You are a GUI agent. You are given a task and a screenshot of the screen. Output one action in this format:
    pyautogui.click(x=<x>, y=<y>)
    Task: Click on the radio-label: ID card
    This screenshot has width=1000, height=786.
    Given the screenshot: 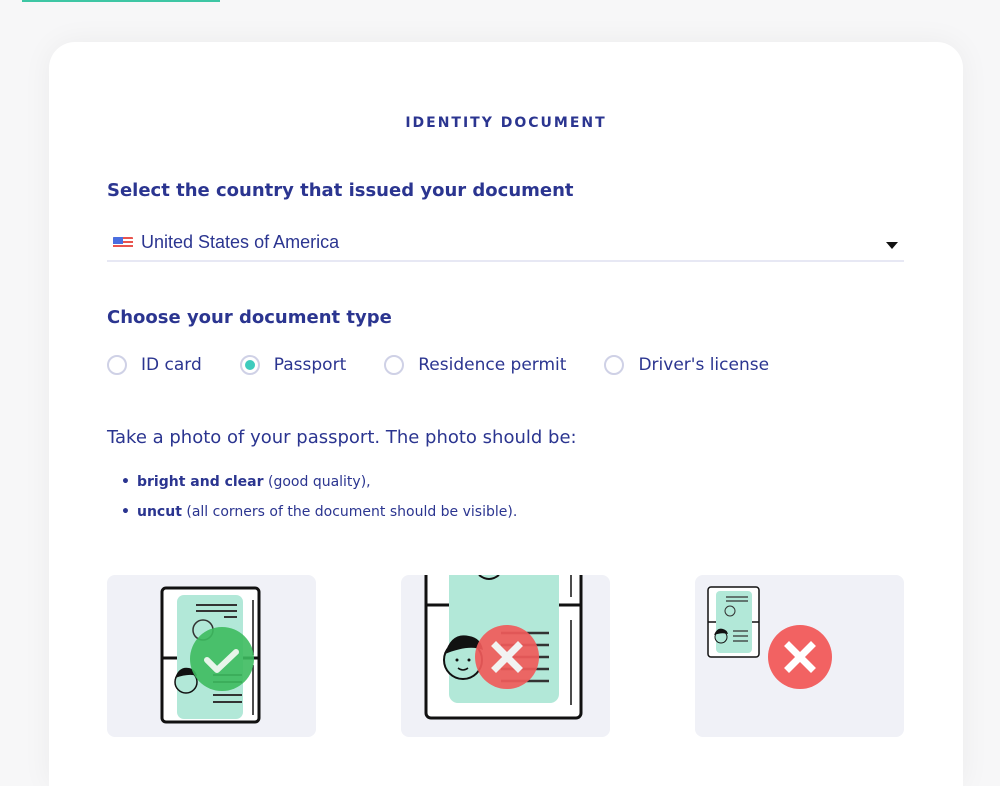 What is the action you would take?
    pyautogui.click(x=171, y=365)
    